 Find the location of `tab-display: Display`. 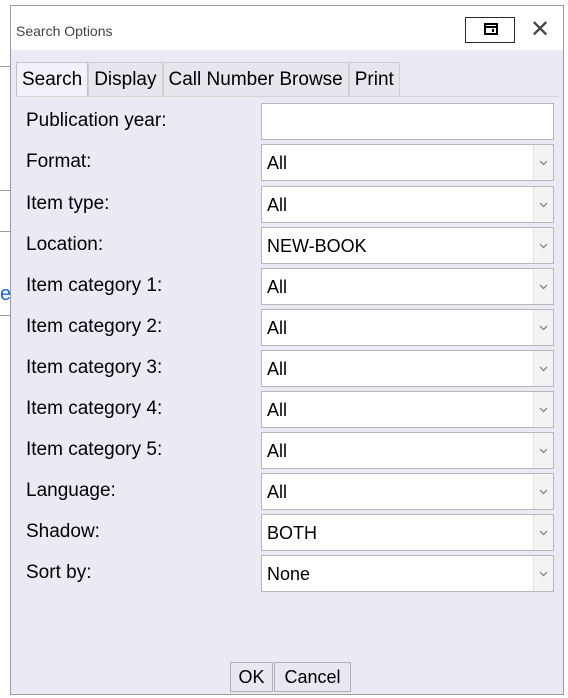

tab-display: Display is located at coordinates (125, 79).